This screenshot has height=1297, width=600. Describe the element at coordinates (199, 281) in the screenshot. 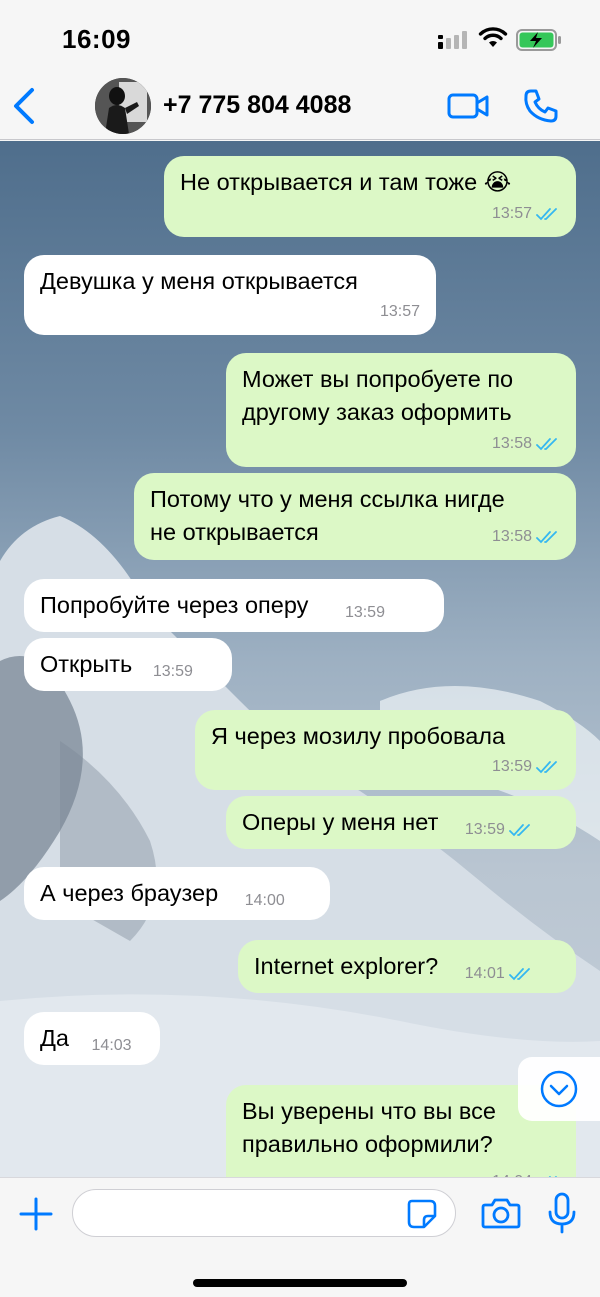

I see `message-text: Девушка у меня открывается` at that location.